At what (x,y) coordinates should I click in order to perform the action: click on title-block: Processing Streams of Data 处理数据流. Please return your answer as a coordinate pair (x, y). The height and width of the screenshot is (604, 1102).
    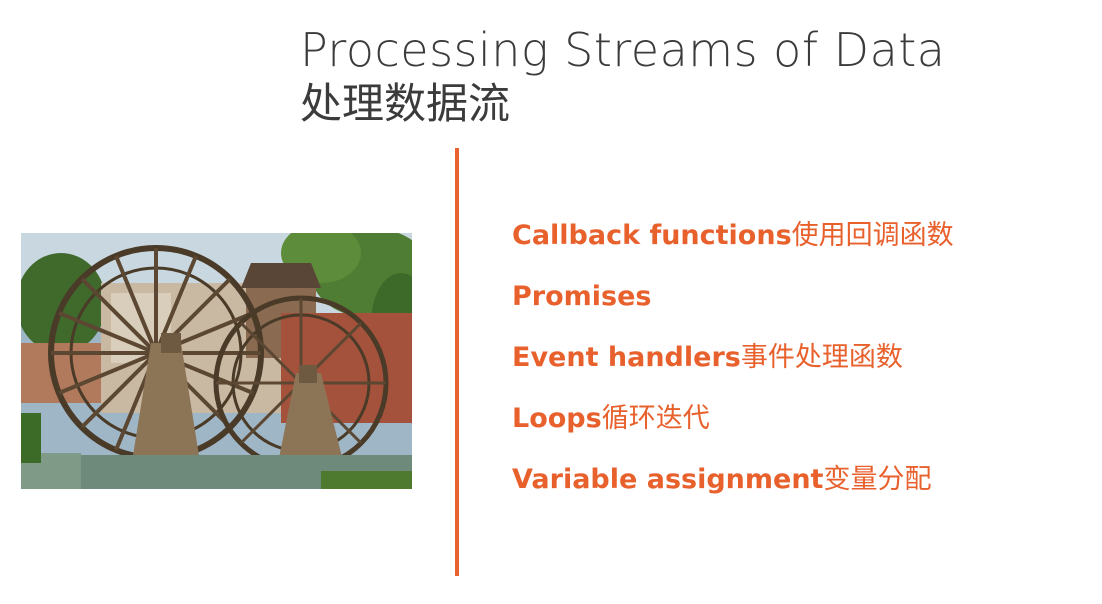
    Looking at the image, I should click on (680, 76).